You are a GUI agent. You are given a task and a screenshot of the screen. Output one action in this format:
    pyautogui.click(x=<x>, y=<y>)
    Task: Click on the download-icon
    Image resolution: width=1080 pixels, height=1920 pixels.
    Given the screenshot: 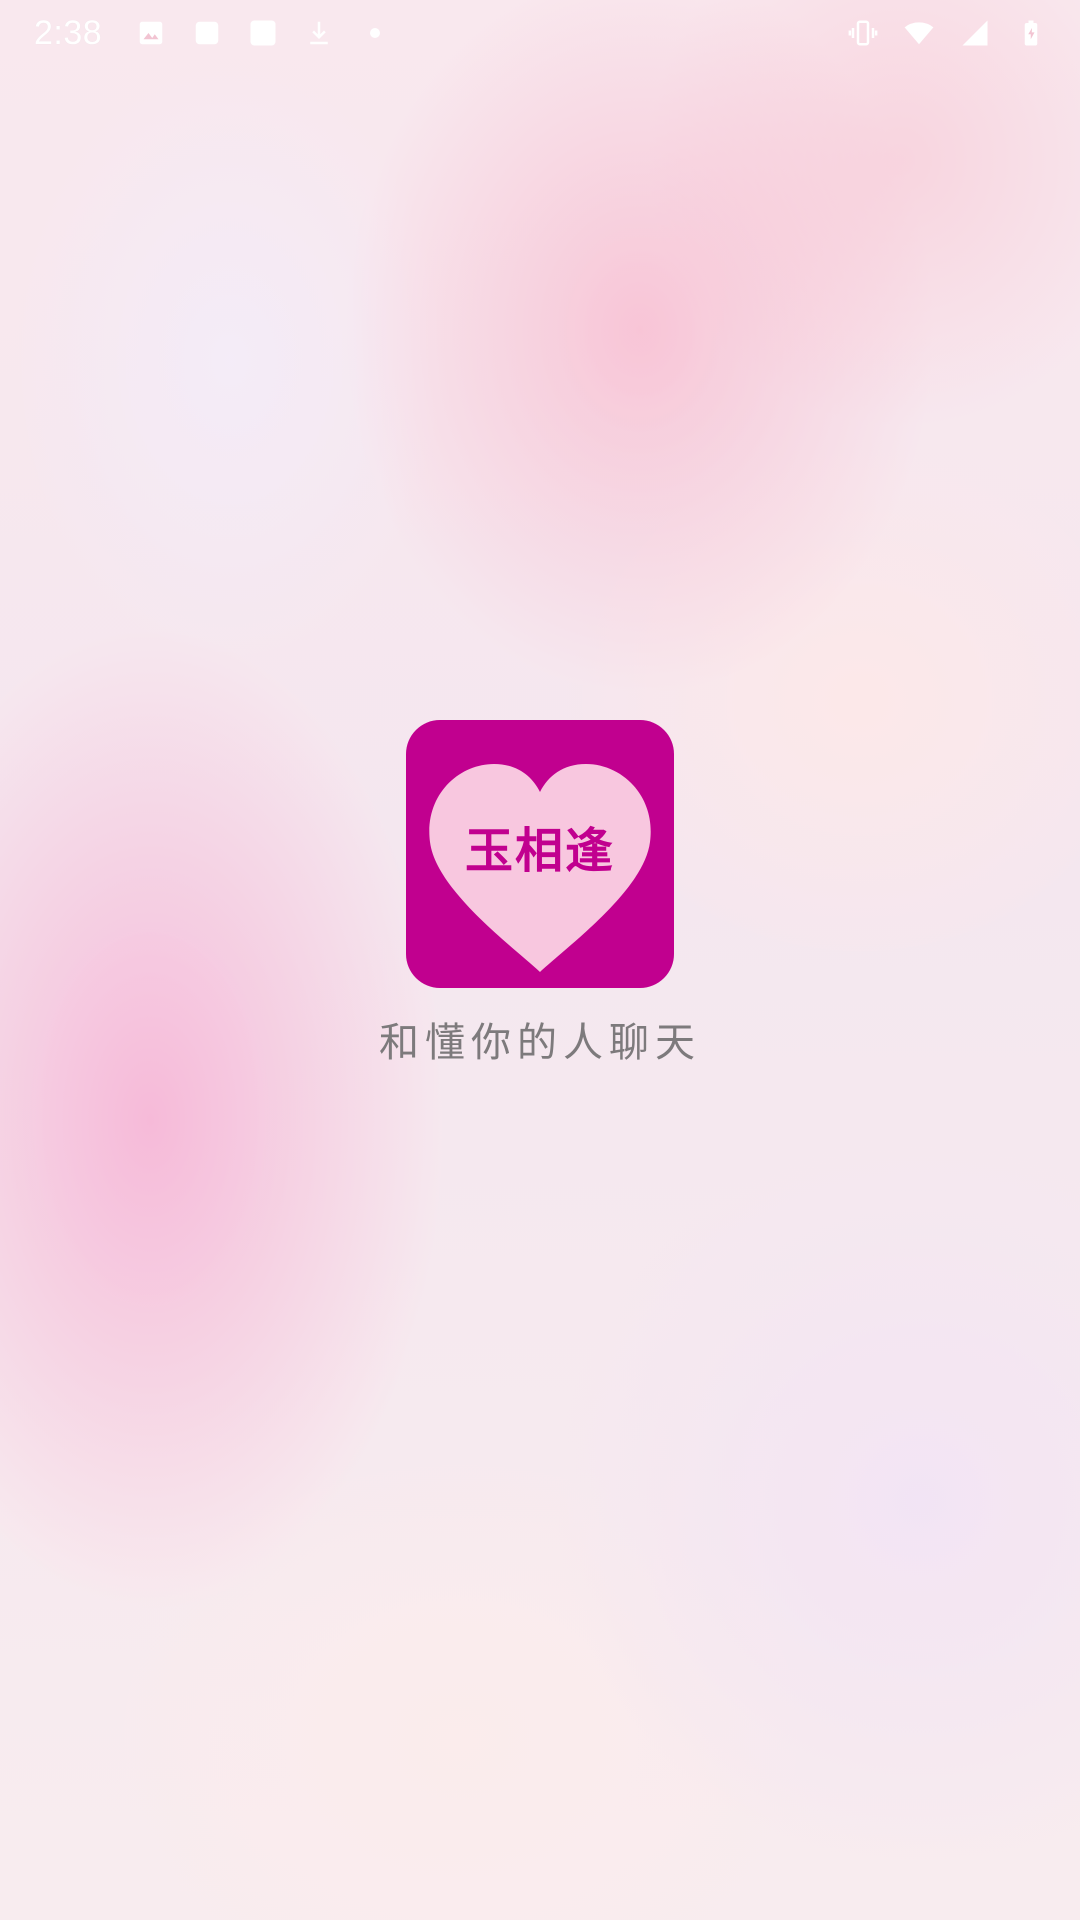 What is the action you would take?
    pyautogui.click(x=319, y=33)
    